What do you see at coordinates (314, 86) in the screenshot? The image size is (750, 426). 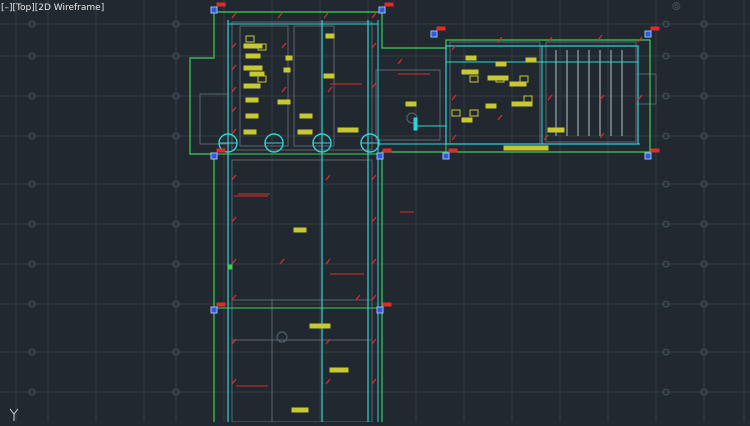 I see `room-center` at bounding box center [314, 86].